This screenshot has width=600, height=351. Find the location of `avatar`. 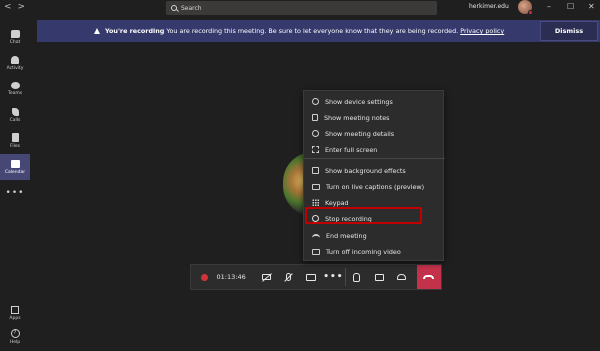

avatar is located at coordinates (525, 7).